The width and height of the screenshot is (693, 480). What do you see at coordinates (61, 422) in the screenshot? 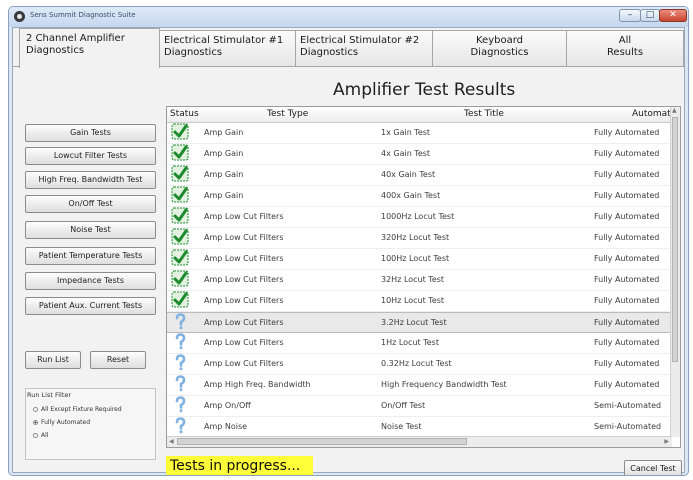
I see `filter-option-fully-automated: Fully Automated` at bounding box center [61, 422].